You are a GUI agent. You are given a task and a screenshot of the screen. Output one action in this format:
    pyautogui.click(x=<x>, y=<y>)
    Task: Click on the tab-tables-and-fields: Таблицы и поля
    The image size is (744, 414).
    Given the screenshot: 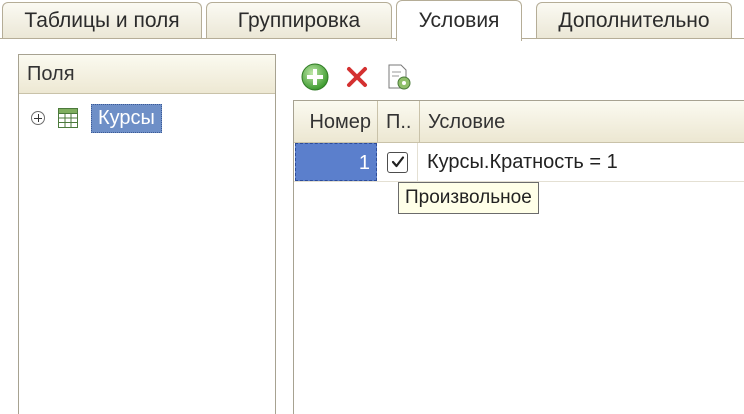 What is the action you would take?
    pyautogui.click(x=102, y=20)
    